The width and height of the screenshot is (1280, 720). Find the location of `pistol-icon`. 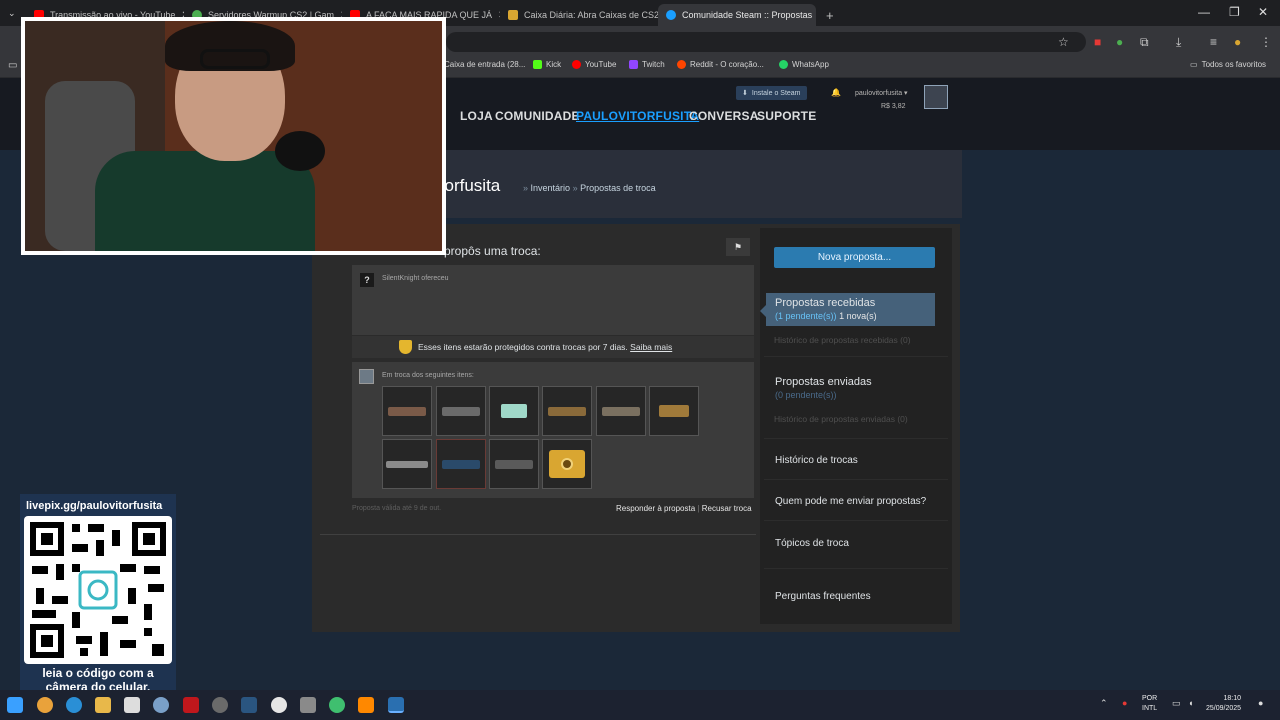

pistol-icon is located at coordinates (514, 411).